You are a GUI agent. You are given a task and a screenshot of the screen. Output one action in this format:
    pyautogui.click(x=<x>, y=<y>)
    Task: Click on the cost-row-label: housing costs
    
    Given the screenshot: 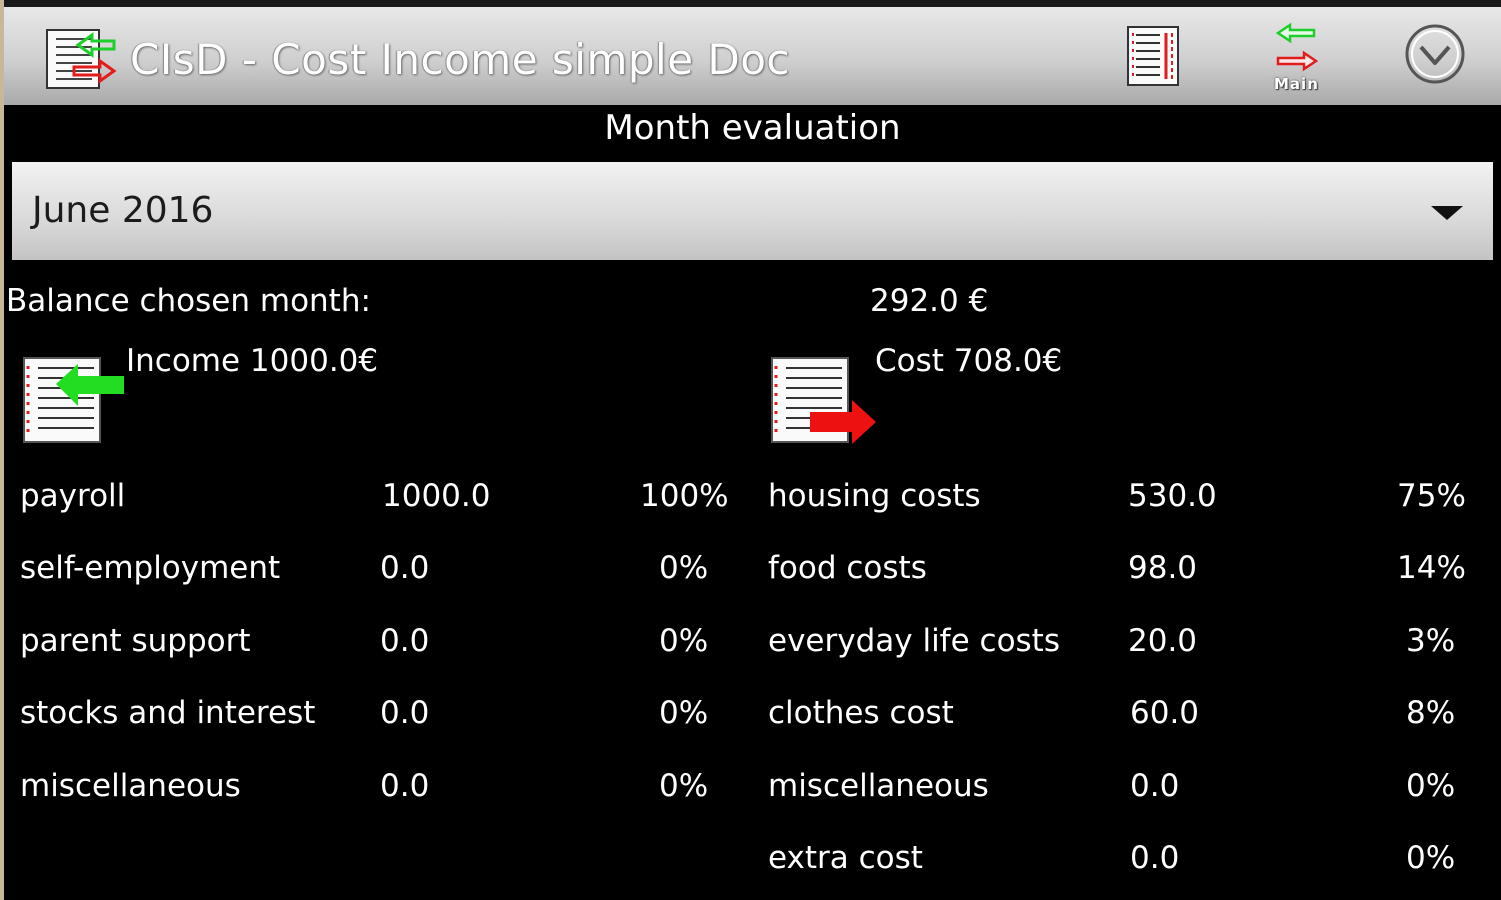 What is the action you would take?
    pyautogui.click(x=874, y=496)
    